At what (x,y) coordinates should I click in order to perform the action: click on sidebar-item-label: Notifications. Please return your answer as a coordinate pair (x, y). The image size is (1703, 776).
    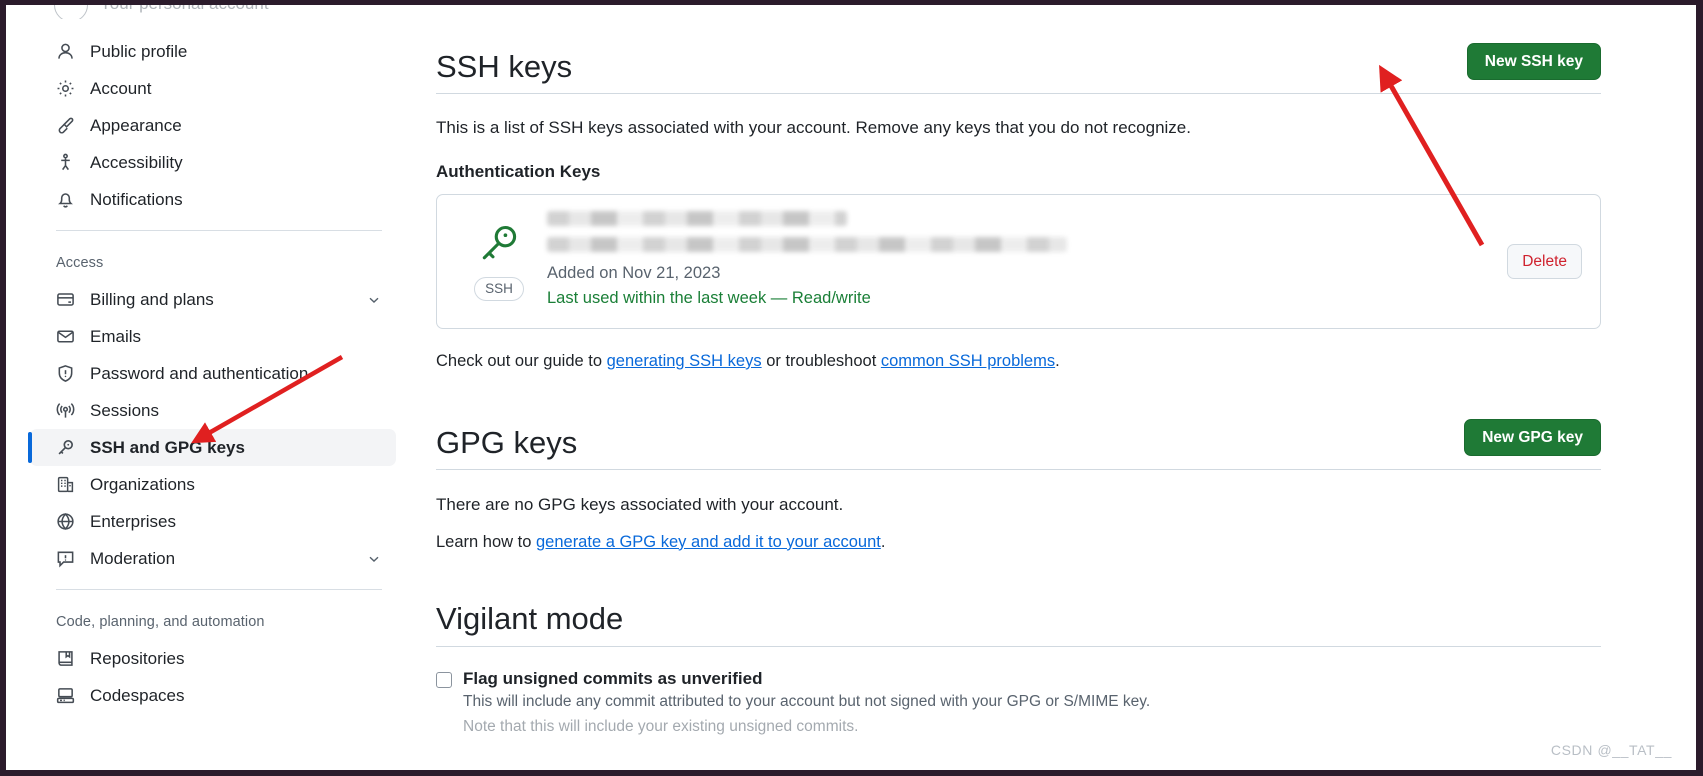
    Looking at the image, I should click on (136, 199).